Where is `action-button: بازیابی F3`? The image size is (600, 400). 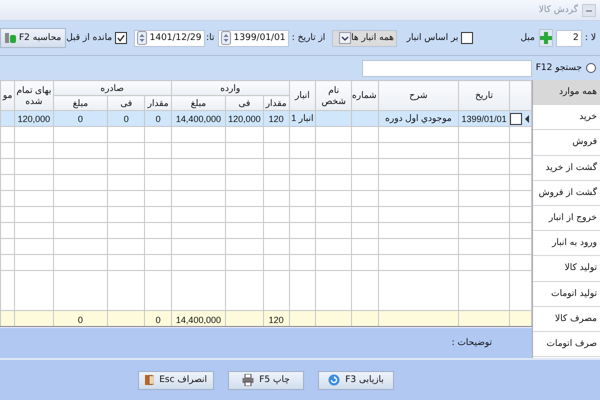
action-button: بازیابی F3 is located at coordinates (356, 380).